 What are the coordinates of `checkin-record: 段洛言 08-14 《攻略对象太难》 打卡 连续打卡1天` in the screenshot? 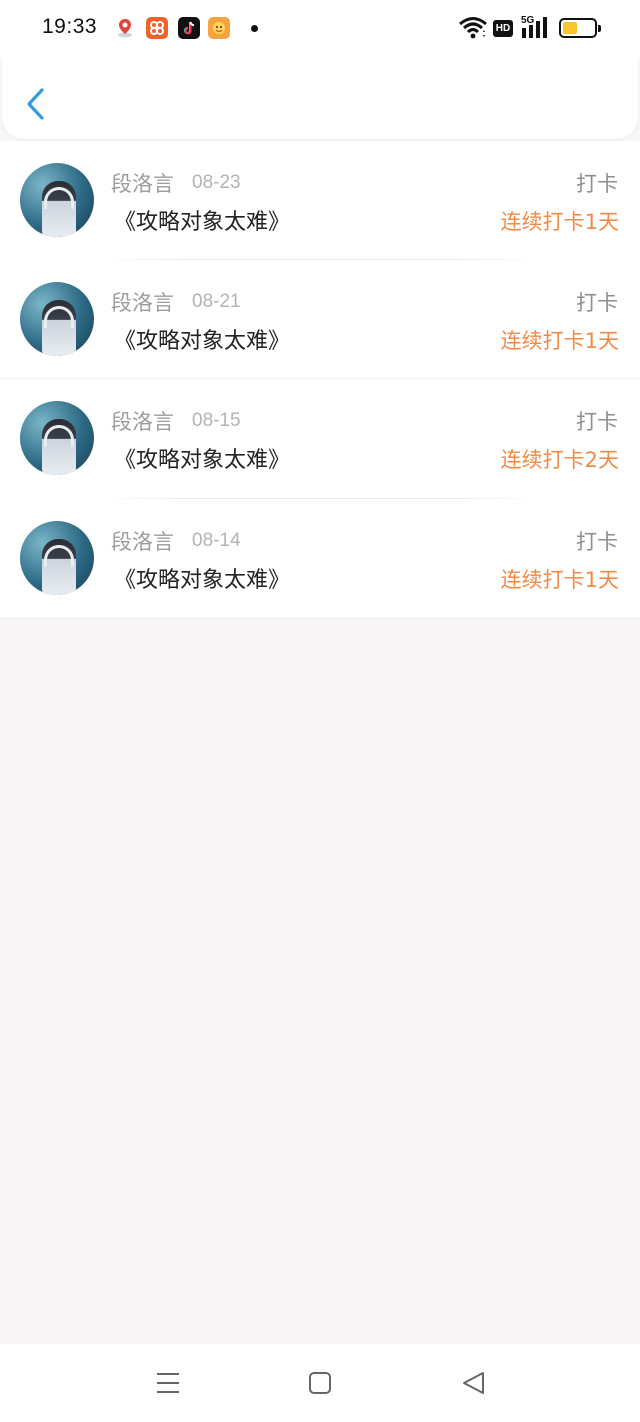 It's located at (320, 559).